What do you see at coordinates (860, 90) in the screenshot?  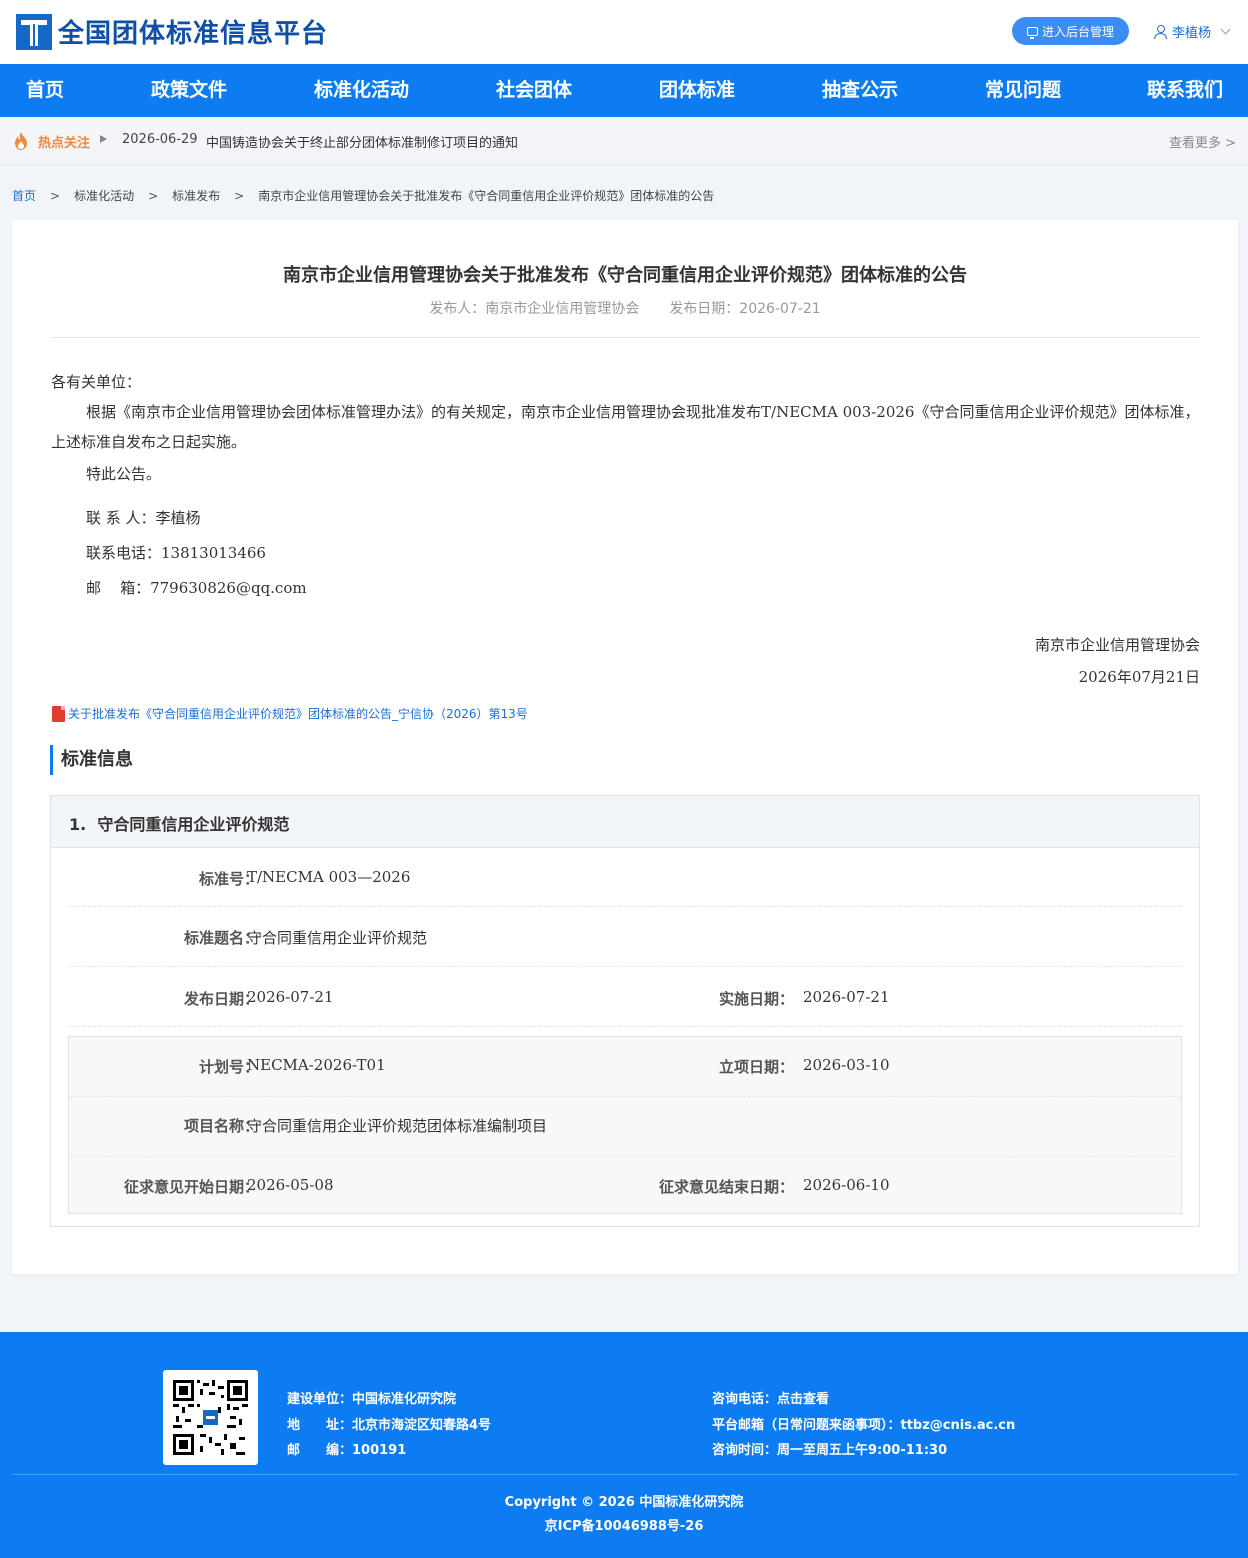 I see `nav-item-inspection: 抽查公示` at bounding box center [860, 90].